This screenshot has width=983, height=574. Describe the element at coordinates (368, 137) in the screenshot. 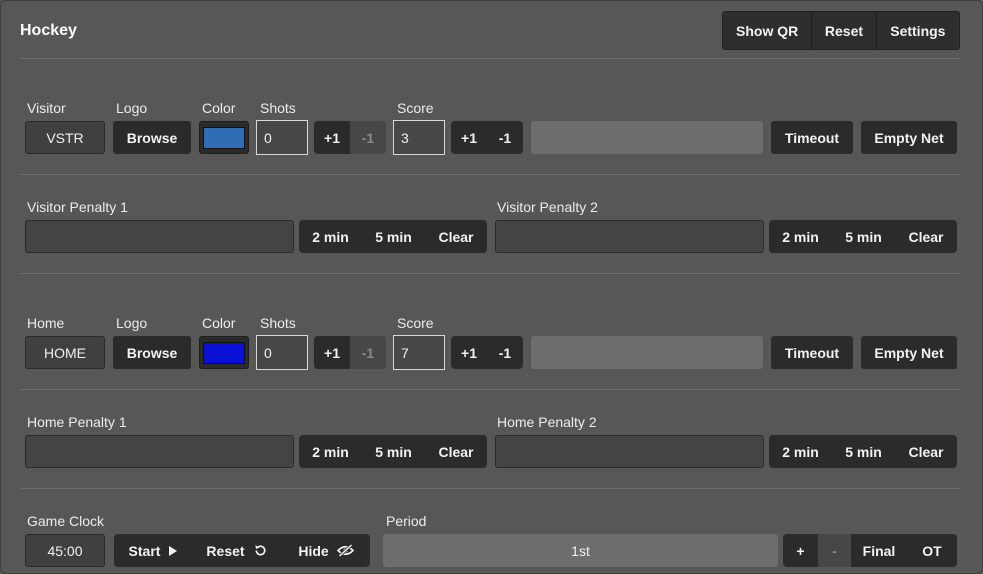

I see `visitor-shots-minus-button: -1` at that location.